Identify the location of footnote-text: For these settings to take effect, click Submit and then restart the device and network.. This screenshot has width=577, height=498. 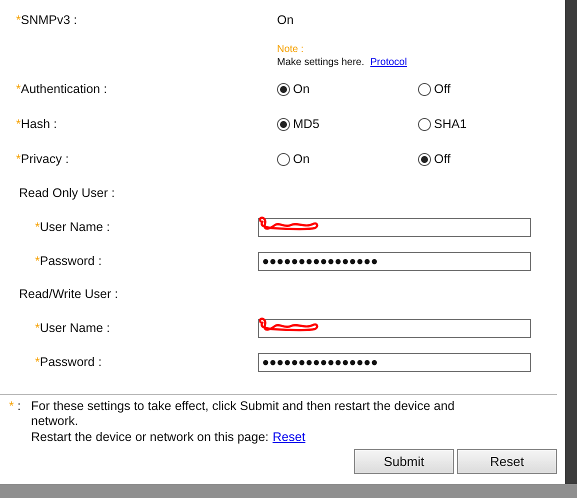
(243, 414).